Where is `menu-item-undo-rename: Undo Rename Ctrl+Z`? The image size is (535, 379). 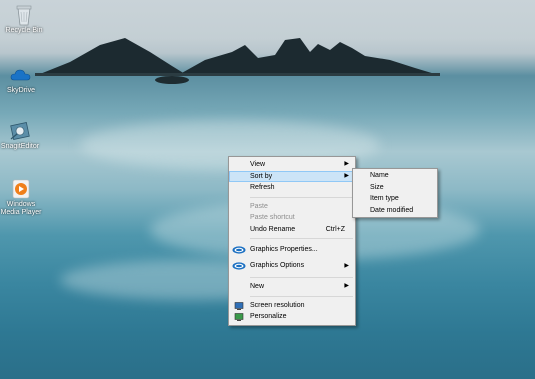 menu-item-undo-rename: Undo Rename Ctrl+Z is located at coordinates (292, 230).